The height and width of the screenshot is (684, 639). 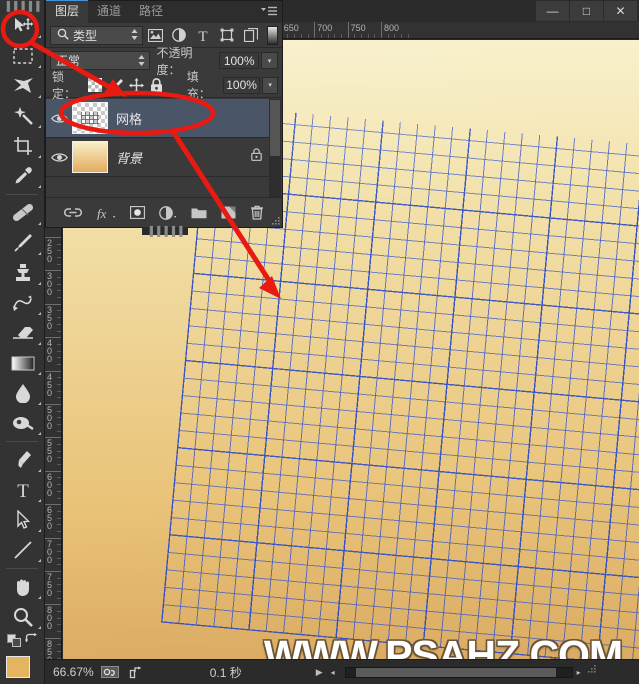 What do you see at coordinates (443, 645) in the screenshot?
I see `watermark-text: WWW.PSAHZ.COM` at bounding box center [443, 645].